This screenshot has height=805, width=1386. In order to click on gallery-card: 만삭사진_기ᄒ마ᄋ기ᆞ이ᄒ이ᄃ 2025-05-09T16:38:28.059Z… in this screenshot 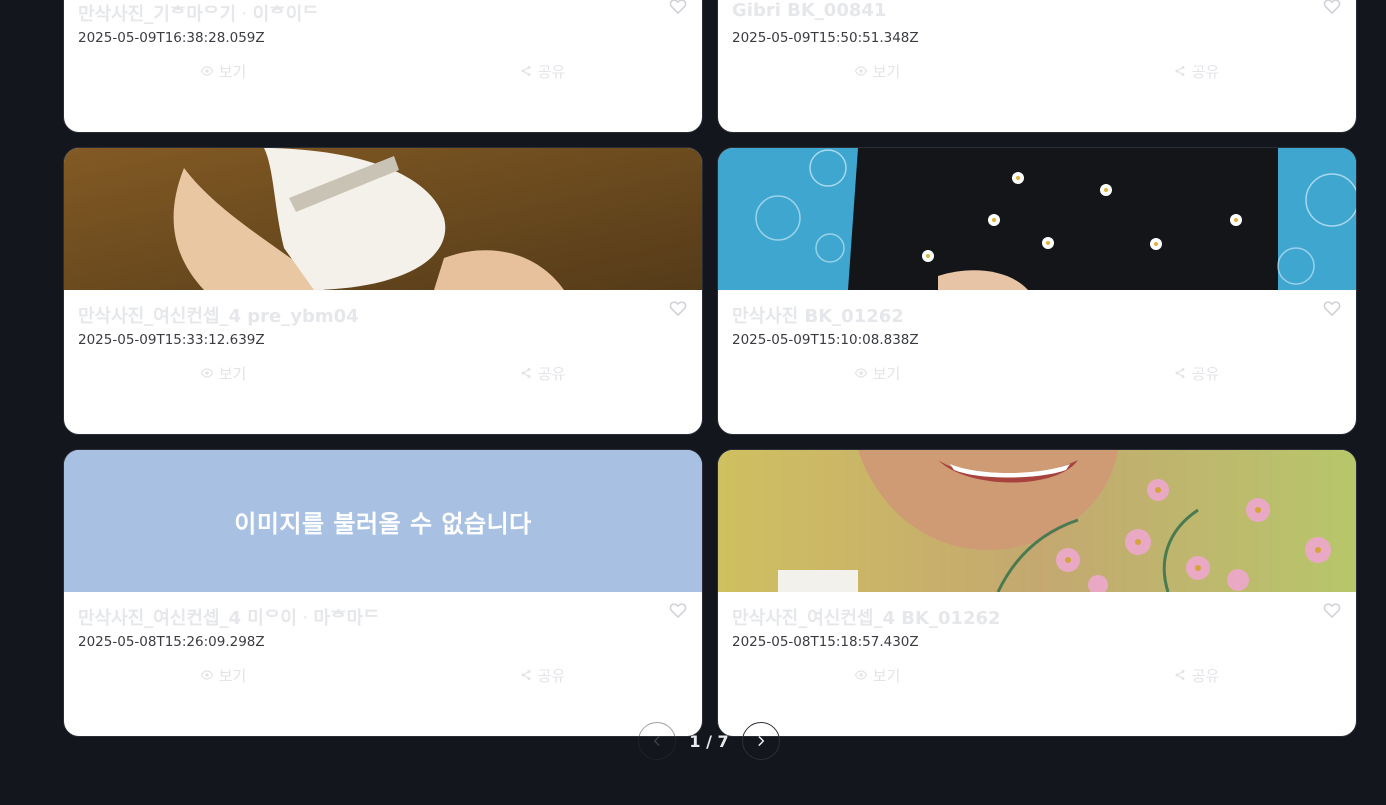, I will do `click(383, 66)`.